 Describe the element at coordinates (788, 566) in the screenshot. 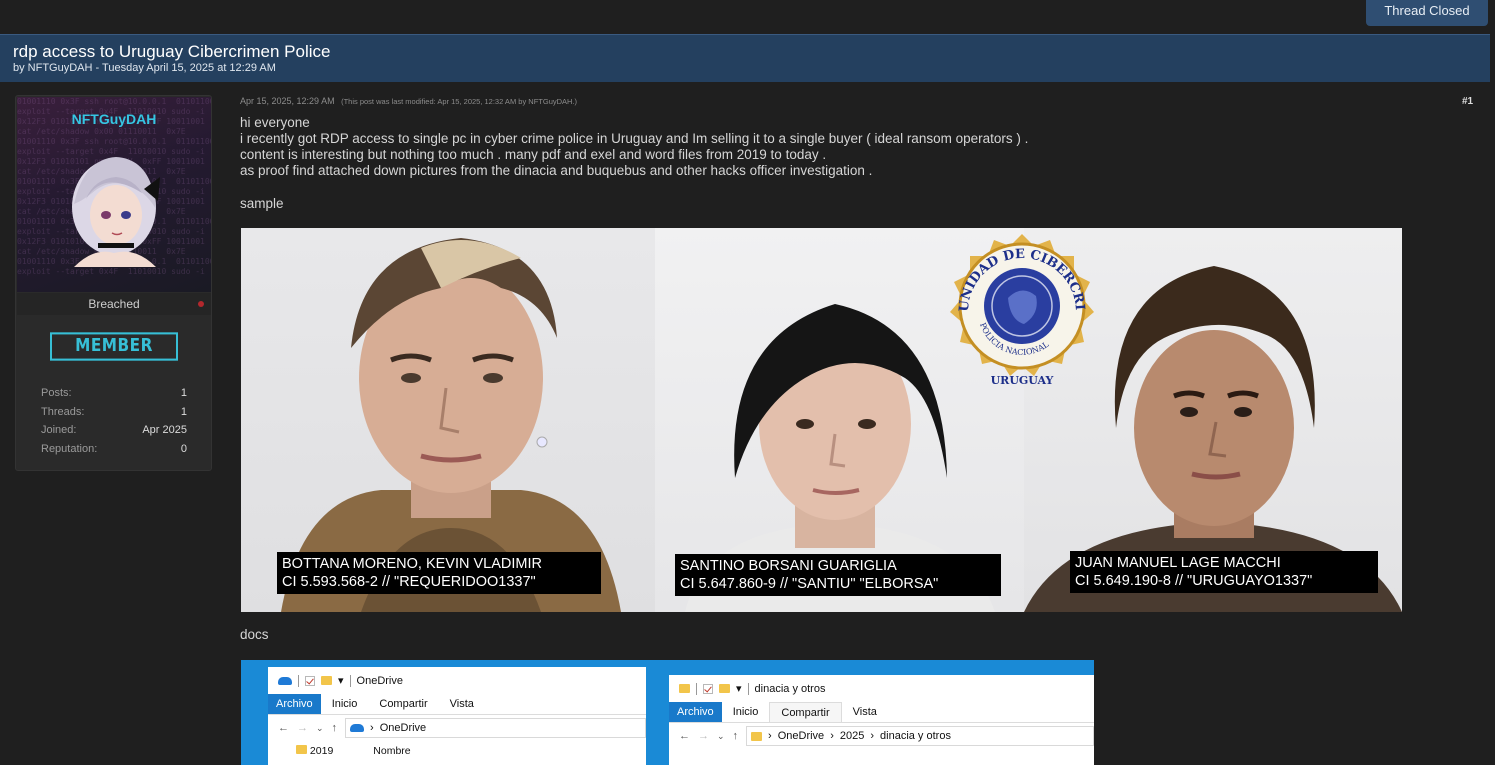

I see `caption-name: SANTINO BORSANI GUARIGLIA` at that location.